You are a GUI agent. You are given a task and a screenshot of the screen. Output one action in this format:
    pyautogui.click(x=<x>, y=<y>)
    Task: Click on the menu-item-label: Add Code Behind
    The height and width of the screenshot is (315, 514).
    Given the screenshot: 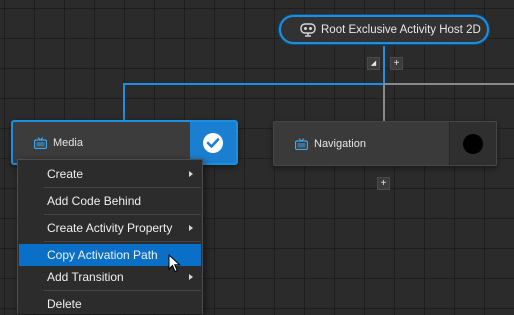 What is the action you would take?
    pyautogui.click(x=94, y=201)
    